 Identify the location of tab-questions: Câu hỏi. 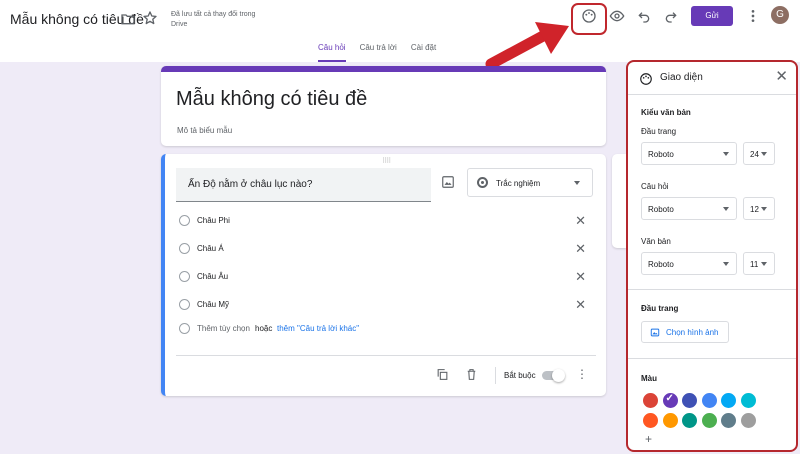
(332, 52).